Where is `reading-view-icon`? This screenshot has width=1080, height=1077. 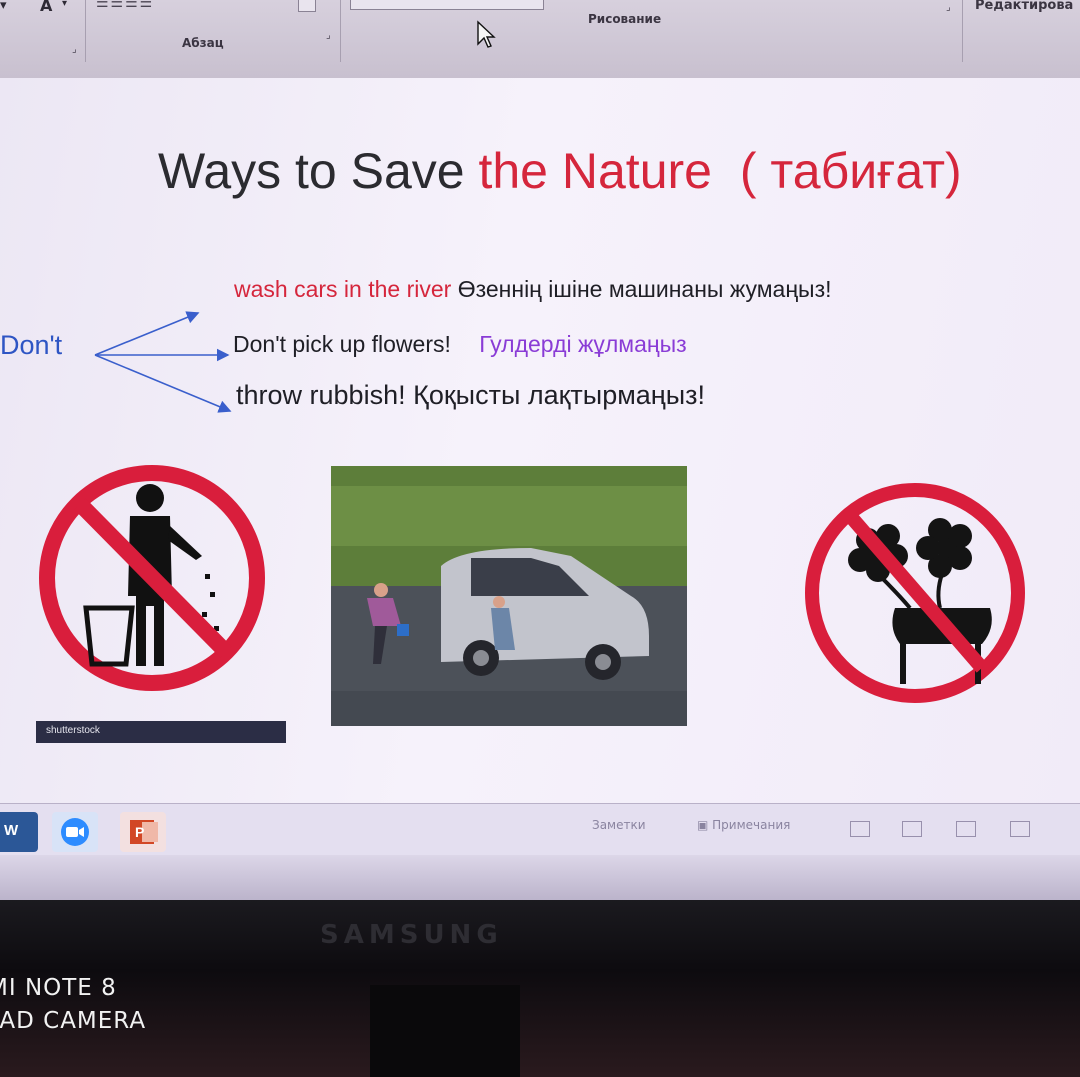 reading-view-icon is located at coordinates (966, 829).